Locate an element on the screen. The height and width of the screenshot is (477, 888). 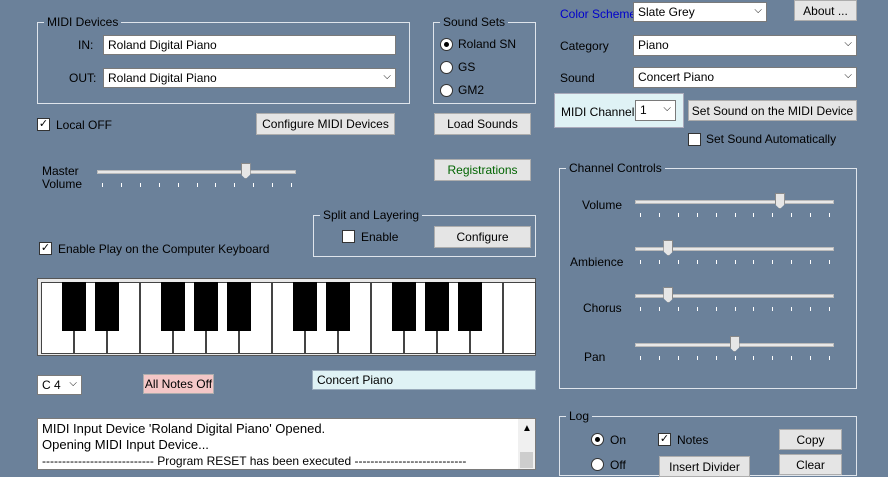
configure-midi-button: Configure MIDI Devices is located at coordinates (325, 124).